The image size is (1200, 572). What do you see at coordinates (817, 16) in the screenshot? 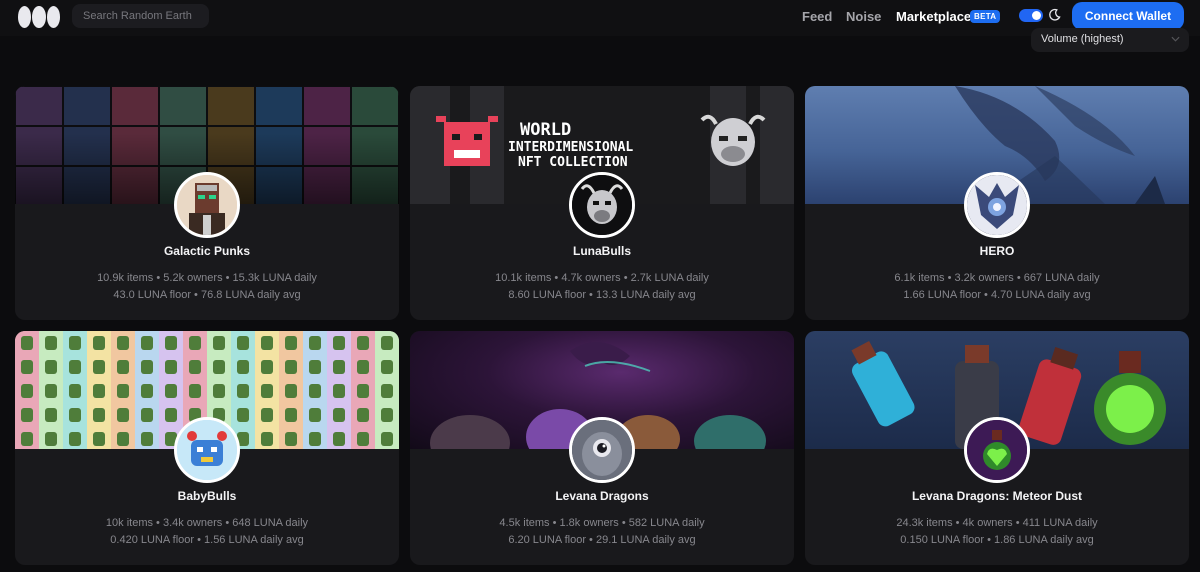
I see `nav-feed-link: Feed` at bounding box center [817, 16].